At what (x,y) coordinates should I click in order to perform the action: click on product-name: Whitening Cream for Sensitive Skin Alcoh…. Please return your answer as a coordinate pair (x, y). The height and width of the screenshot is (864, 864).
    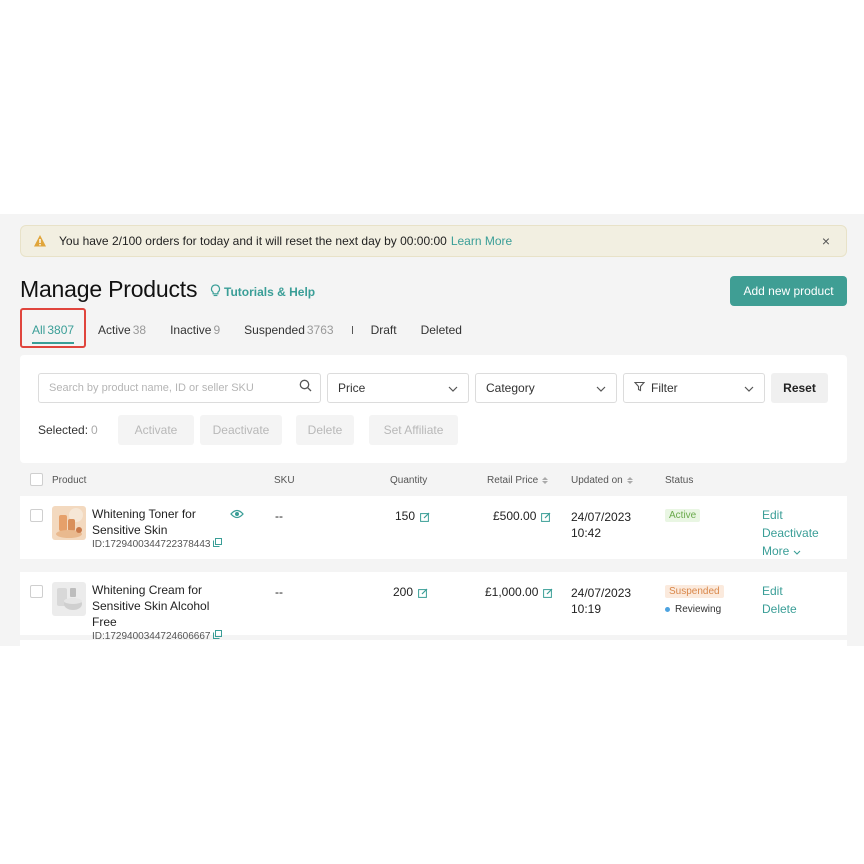
    Looking at the image, I should click on (162, 606).